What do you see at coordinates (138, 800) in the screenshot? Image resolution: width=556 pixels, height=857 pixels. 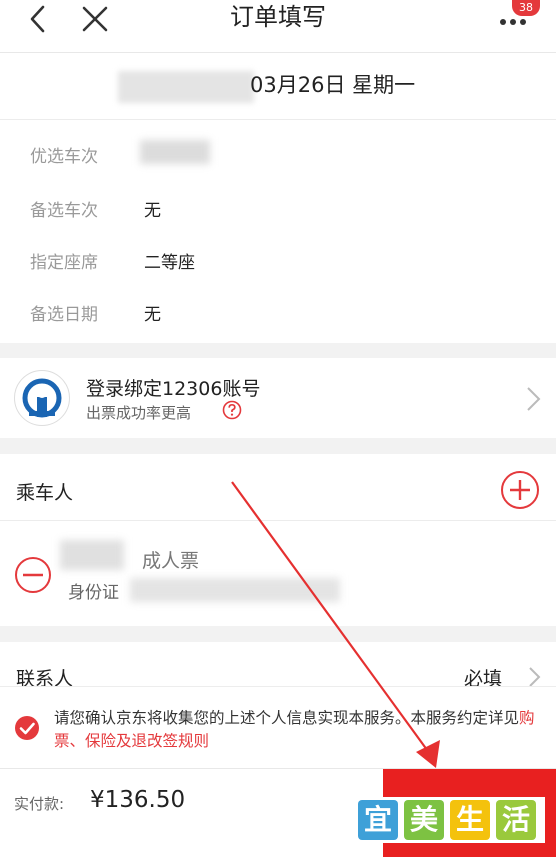 I see `pay-amount: ¥136.50` at bounding box center [138, 800].